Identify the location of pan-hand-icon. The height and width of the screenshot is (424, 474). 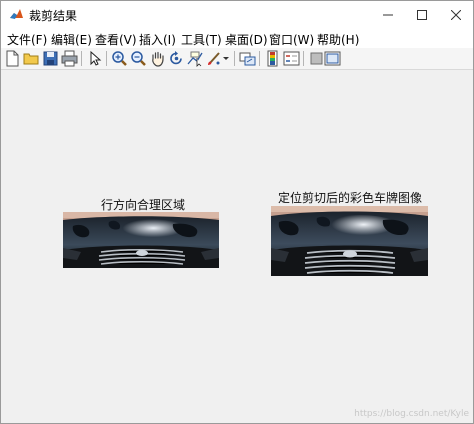
(157, 58).